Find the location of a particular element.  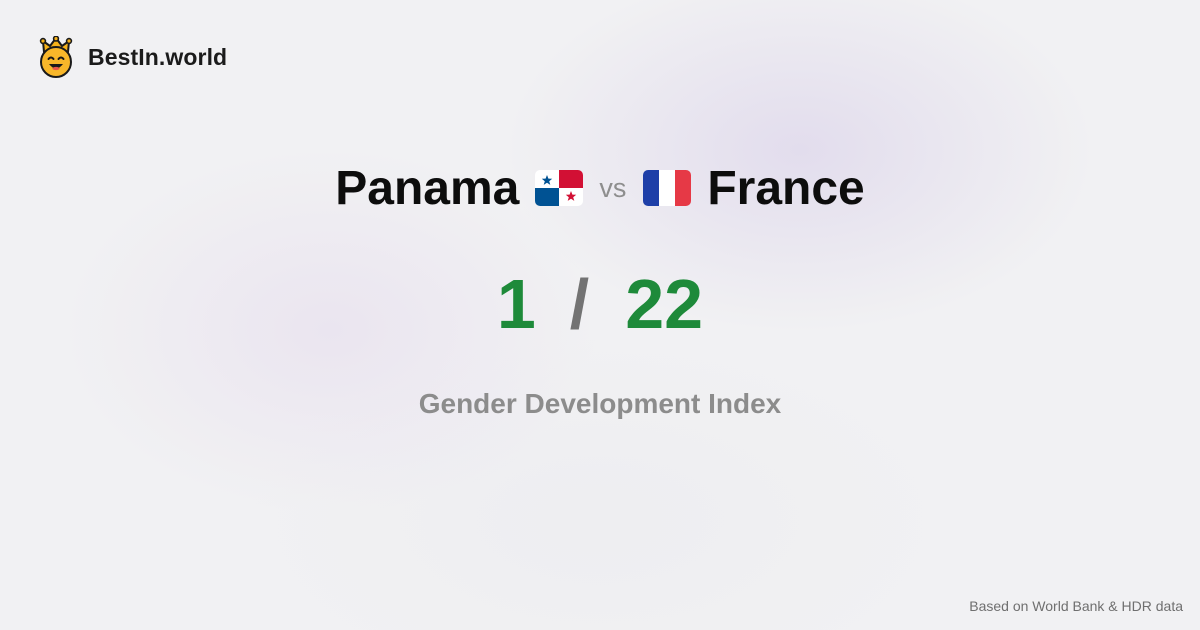

vs-label: vs is located at coordinates (613, 187).